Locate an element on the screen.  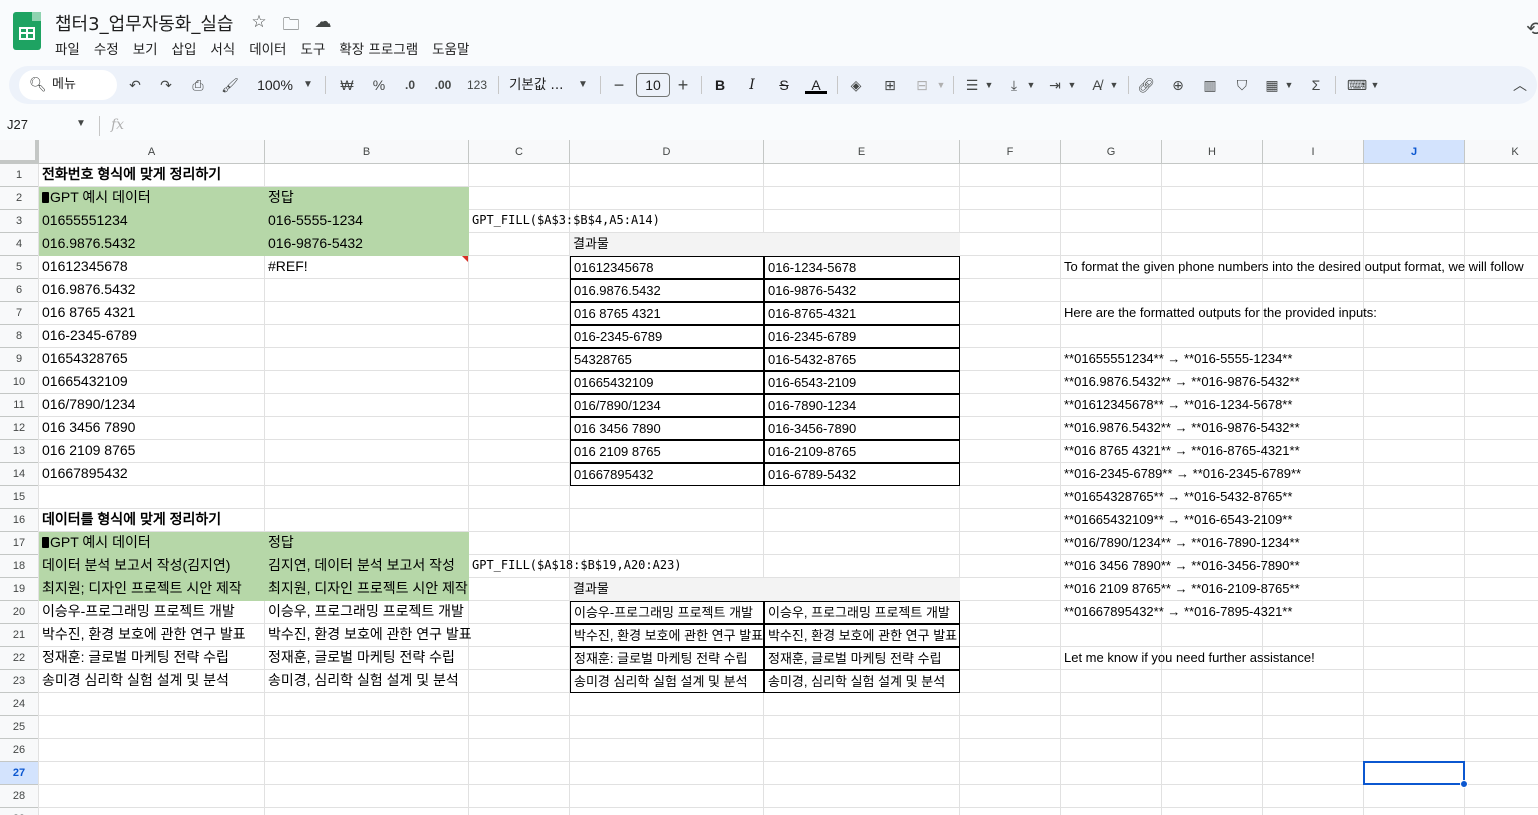
gpt-response-cell: **016 2109 8765** → **016-2109-8765** is located at coordinates (1212, 589).